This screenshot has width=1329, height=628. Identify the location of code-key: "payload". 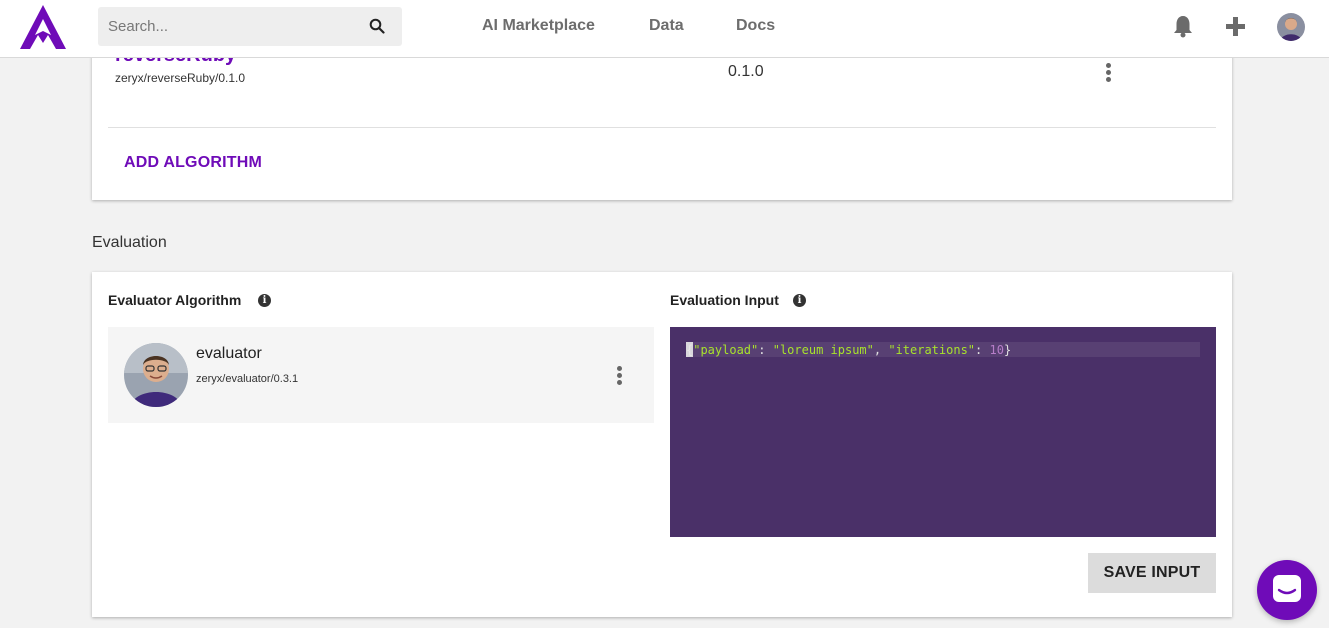
(726, 350).